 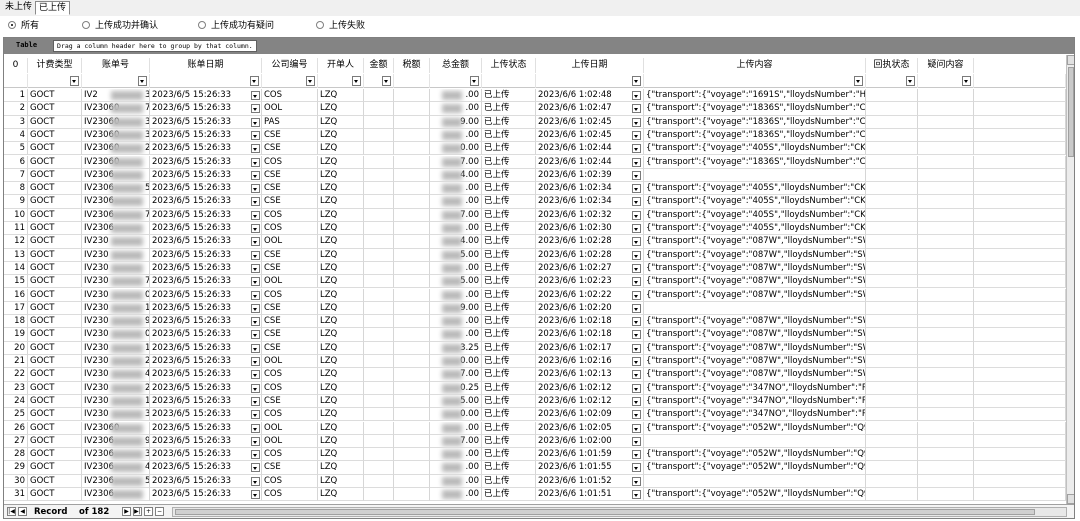 I want to click on column-header: 账单日期, so click(x=206, y=65).